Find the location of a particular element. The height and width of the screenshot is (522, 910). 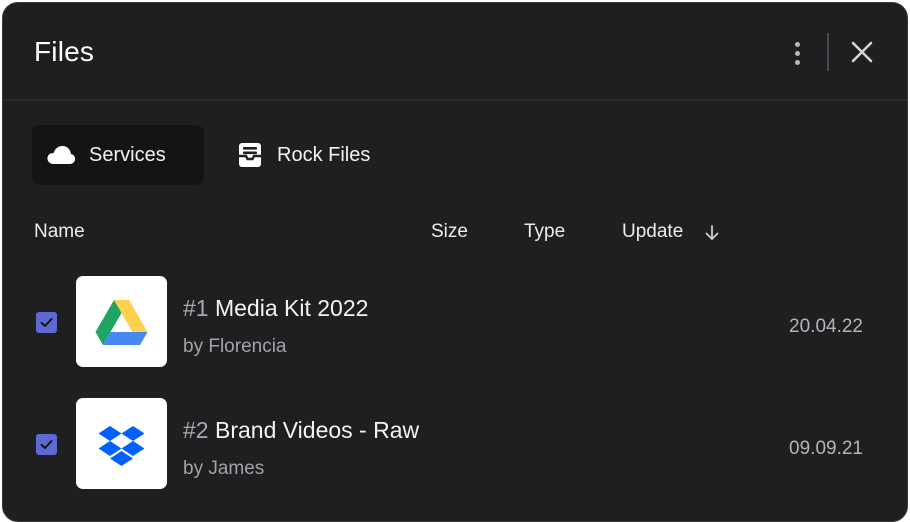

file-title: #1 Media Kit 2022 is located at coordinates (275, 308).